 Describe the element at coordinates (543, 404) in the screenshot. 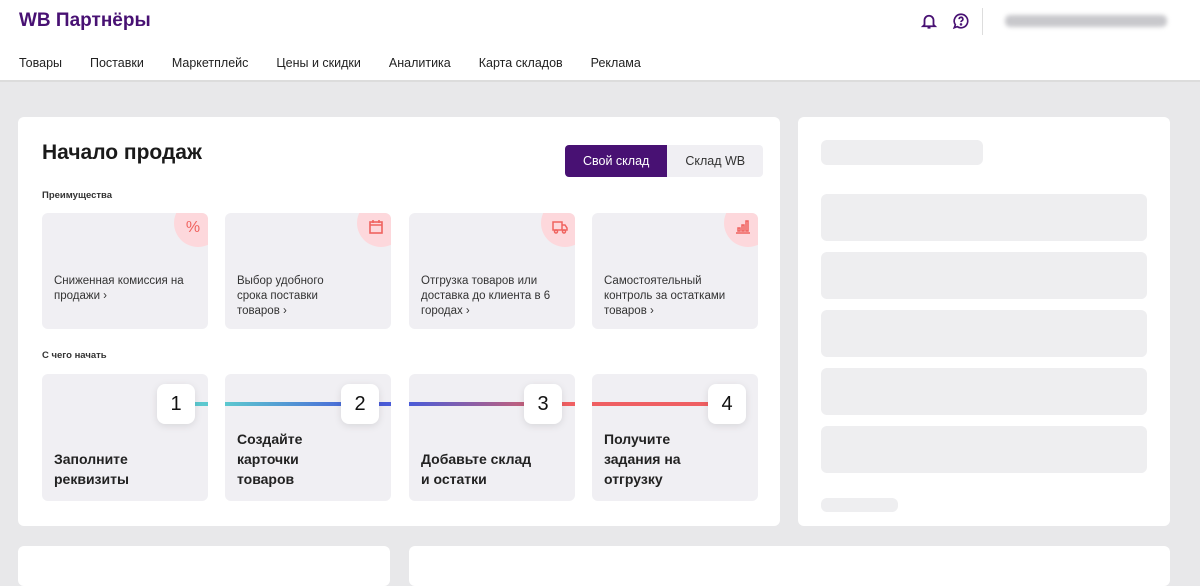

I see `step-number: 3` at that location.